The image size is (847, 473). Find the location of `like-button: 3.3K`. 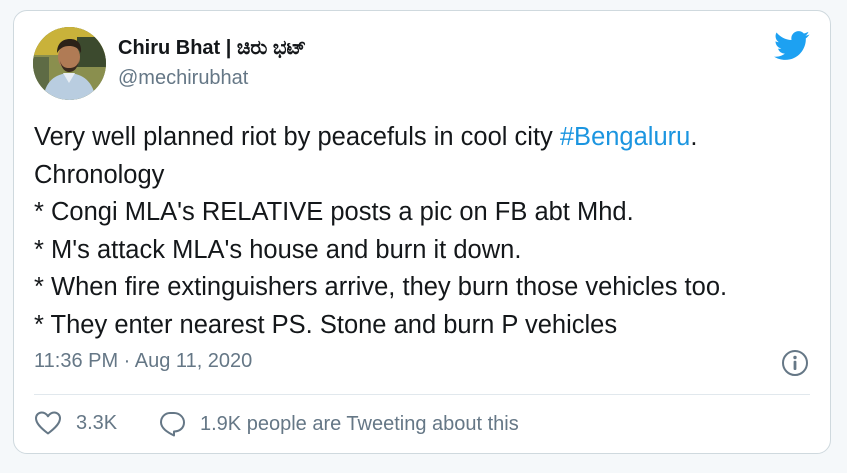

like-button: 3.3K is located at coordinates (75, 423).